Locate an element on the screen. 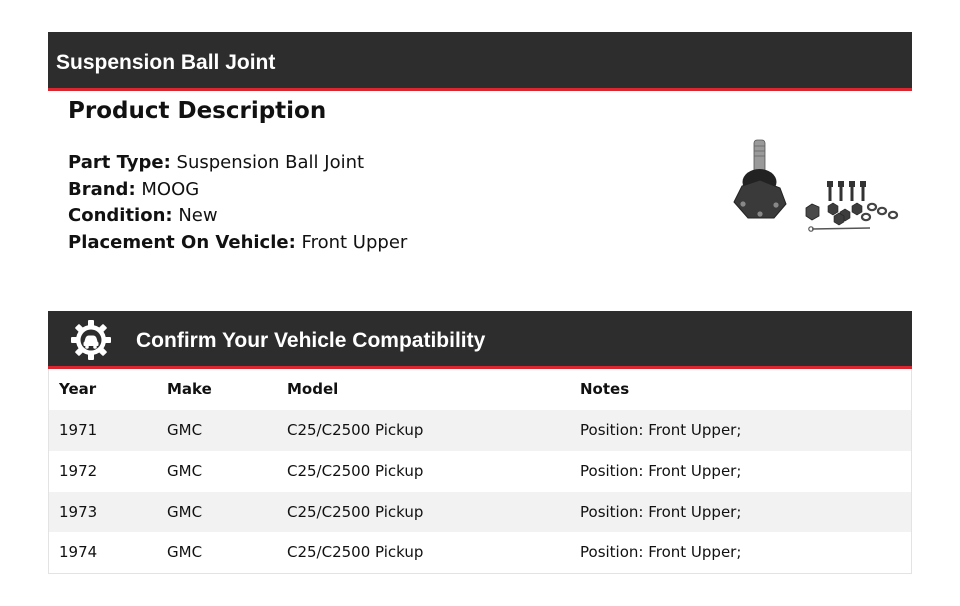 The image size is (960, 606). gear-car-icon is located at coordinates (91, 340).